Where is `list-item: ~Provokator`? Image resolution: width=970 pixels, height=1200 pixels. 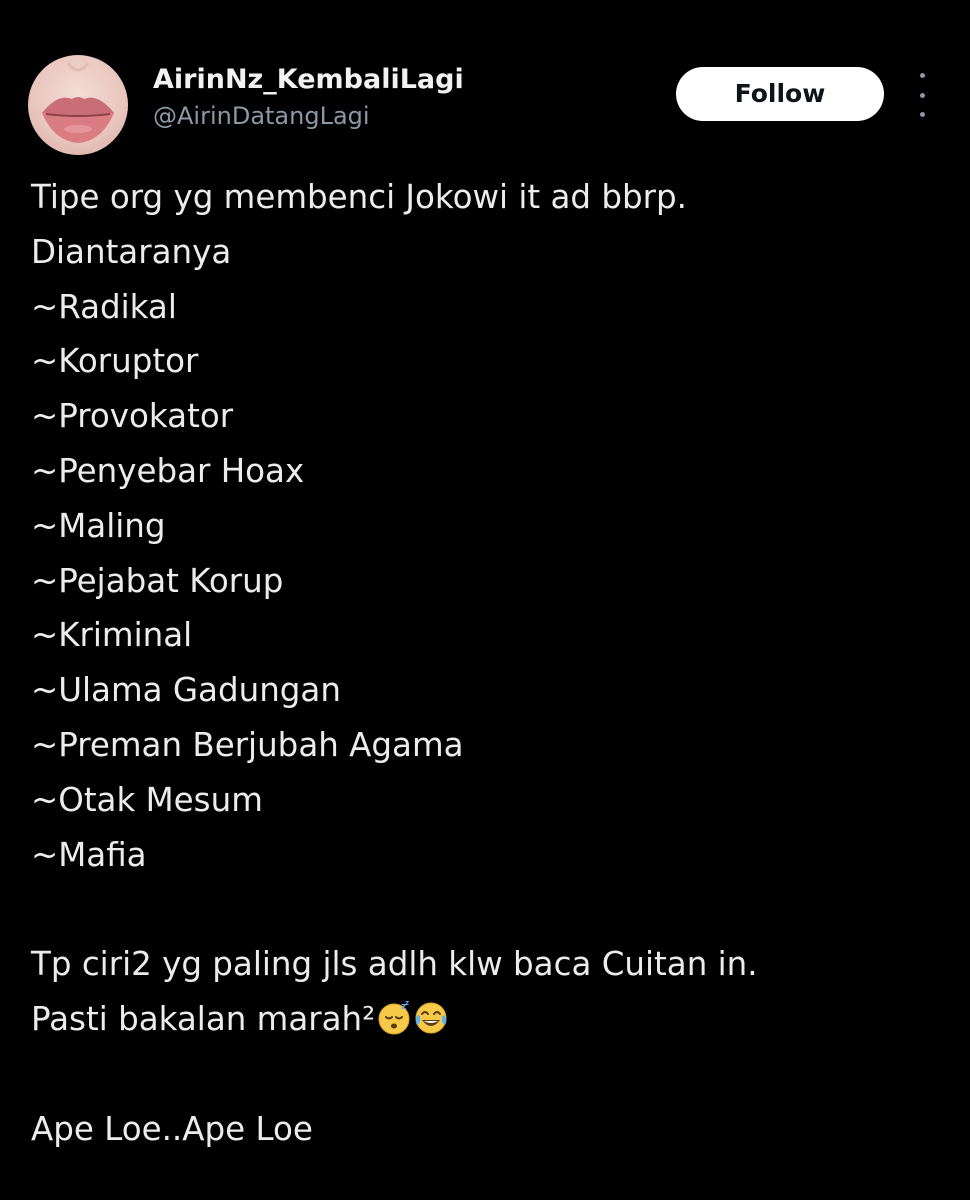 list-item: ~Provokator is located at coordinates (132, 416).